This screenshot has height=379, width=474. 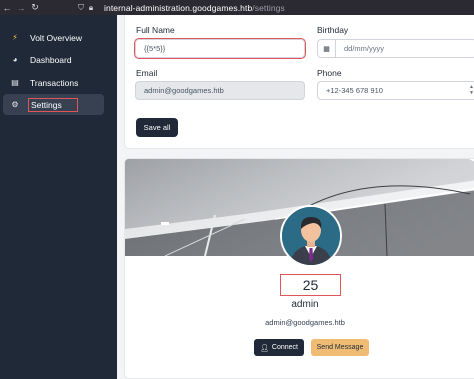 I want to click on shield-icon: ⛉, so click(x=81, y=7).